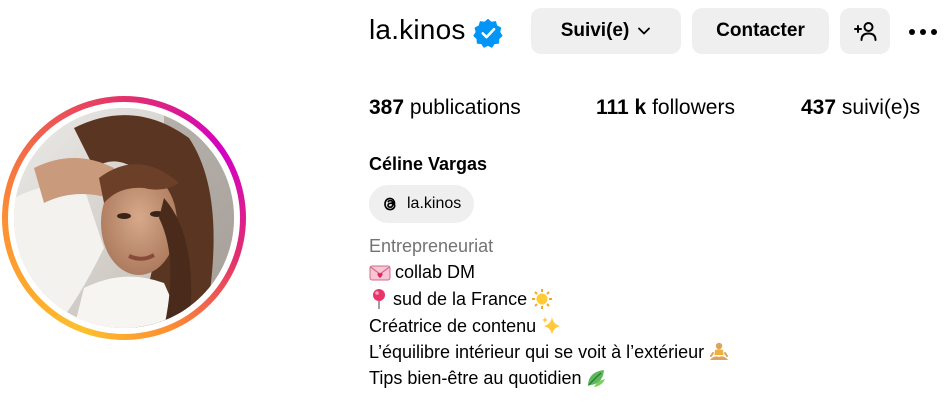 This screenshot has height=412, width=945. Describe the element at coordinates (693, 107) in the screenshot. I see `followers-label: followers` at that location.